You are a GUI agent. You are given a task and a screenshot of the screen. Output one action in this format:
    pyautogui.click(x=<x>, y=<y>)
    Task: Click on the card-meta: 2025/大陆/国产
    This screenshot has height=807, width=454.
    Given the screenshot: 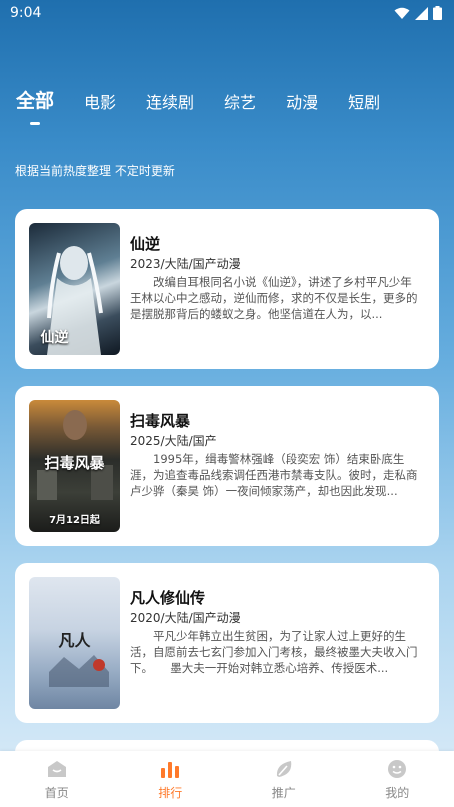 What is the action you would take?
    pyautogui.click(x=173, y=441)
    